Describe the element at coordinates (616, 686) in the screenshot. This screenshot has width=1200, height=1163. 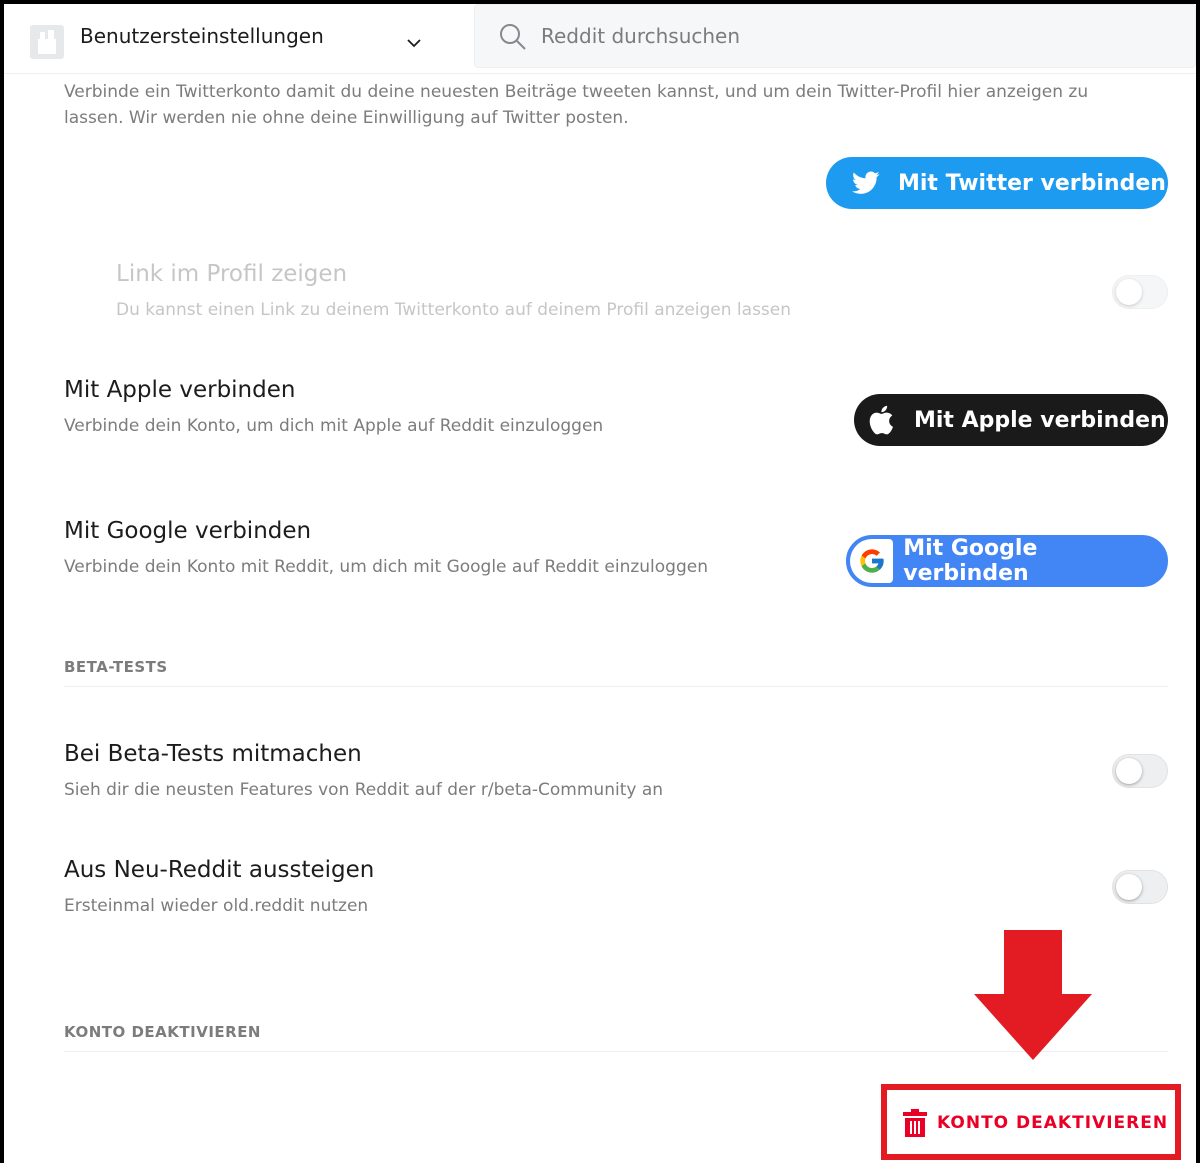
I see `beta-divider` at that location.